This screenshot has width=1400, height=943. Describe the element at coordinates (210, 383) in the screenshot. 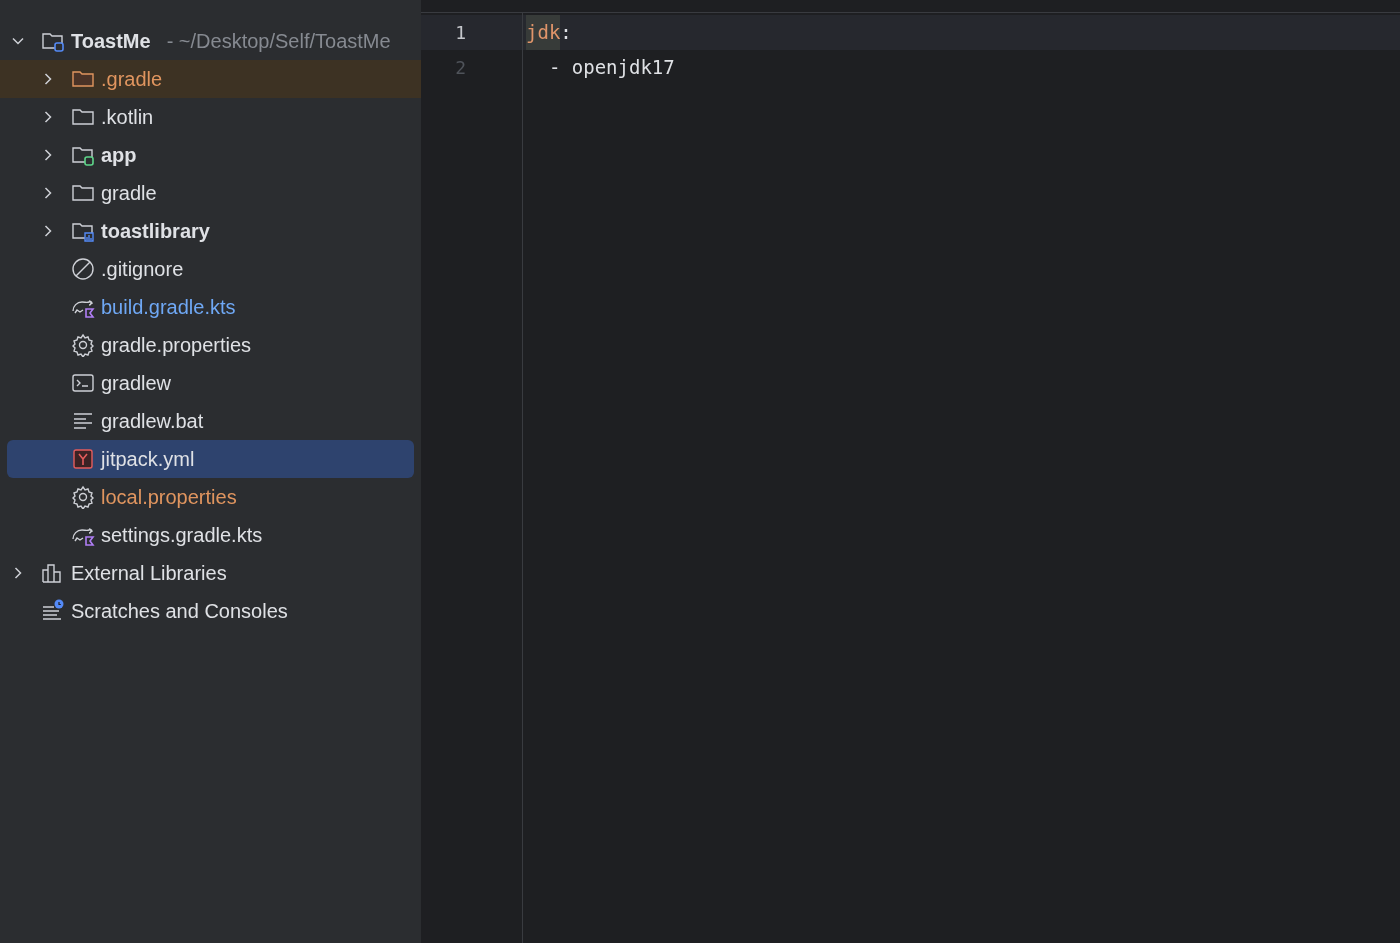

I see `tree-row: gradlew` at that location.